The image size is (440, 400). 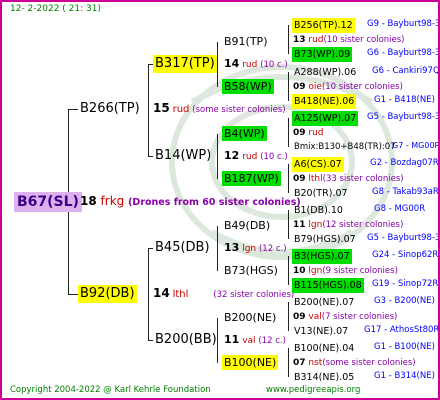 What do you see at coordinates (324, 377) in the screenshot?
I see `ancestor-b314: B314(NE).05` at bounding box center [324, 377].